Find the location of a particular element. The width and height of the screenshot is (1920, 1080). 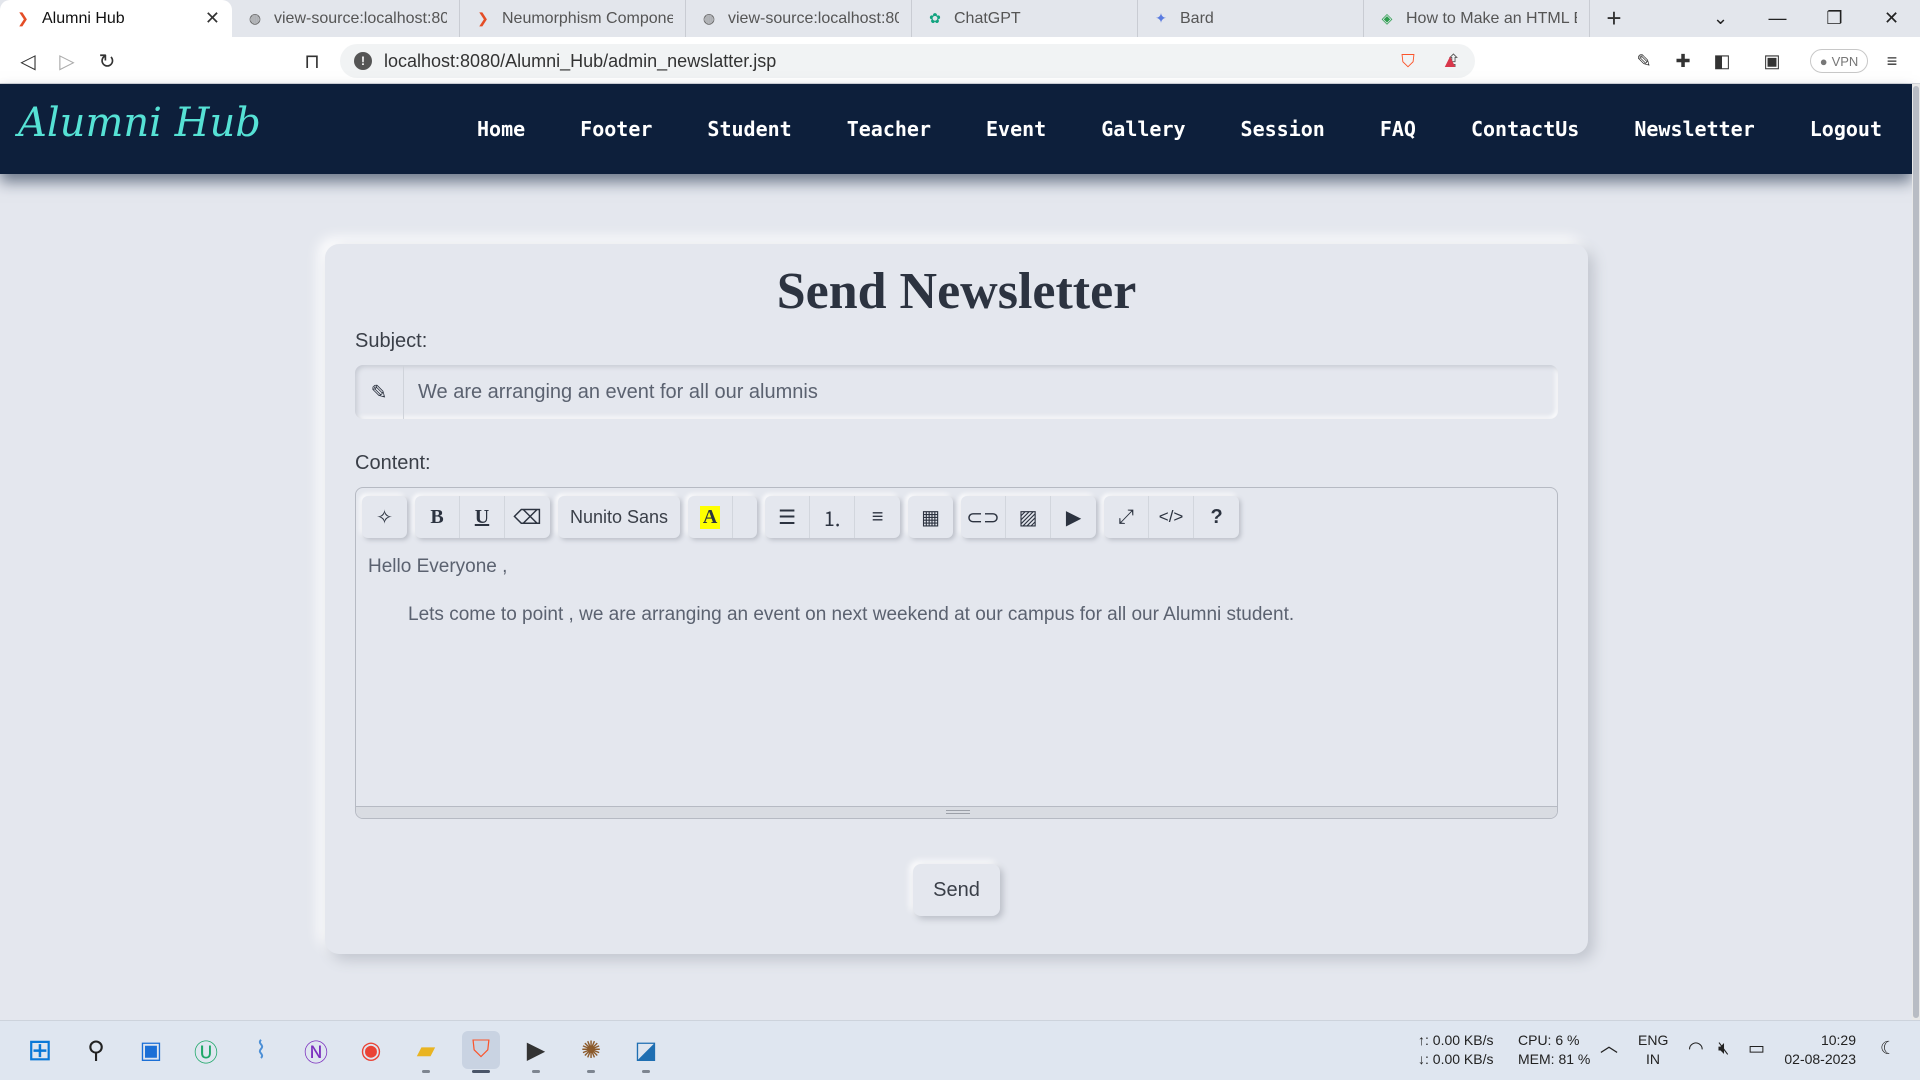

brave-browser-icon: ⛉ is located at coordinates (481, 1052).